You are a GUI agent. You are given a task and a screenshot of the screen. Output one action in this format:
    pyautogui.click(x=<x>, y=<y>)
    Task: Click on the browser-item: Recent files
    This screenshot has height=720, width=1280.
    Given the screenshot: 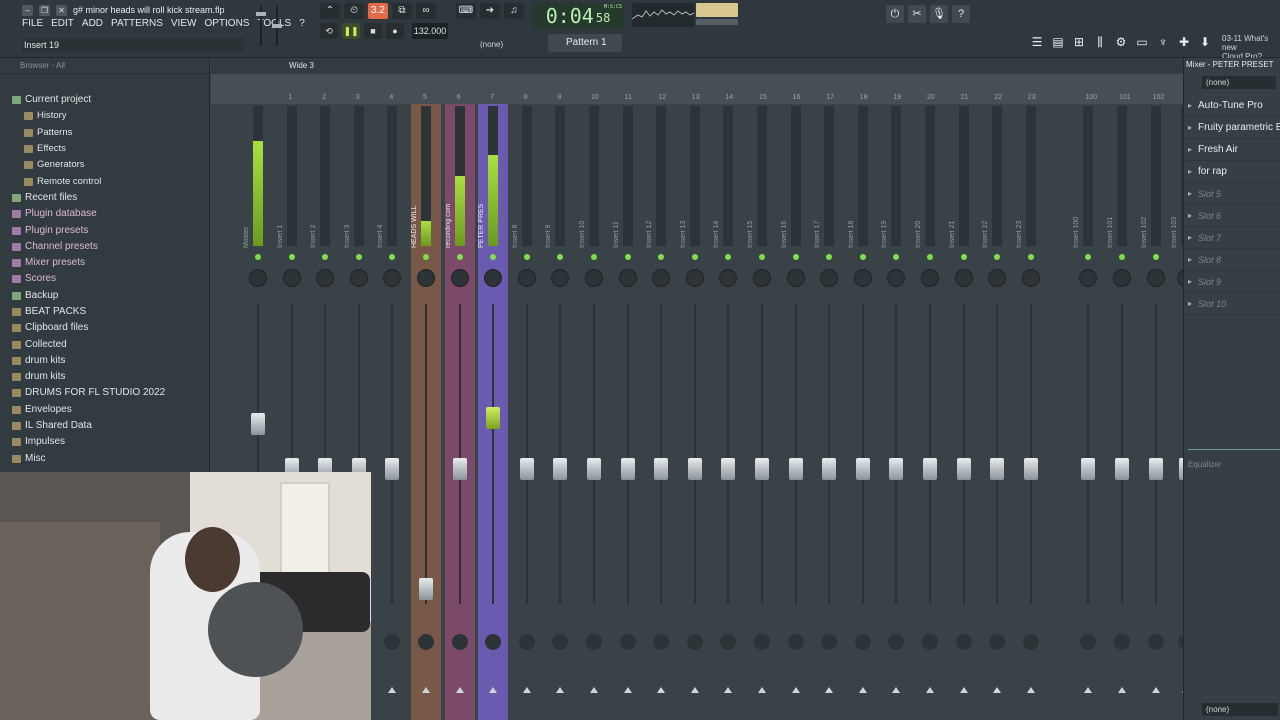 What is the action you would take?
    pyautogui.click(x=104, y=198)
    